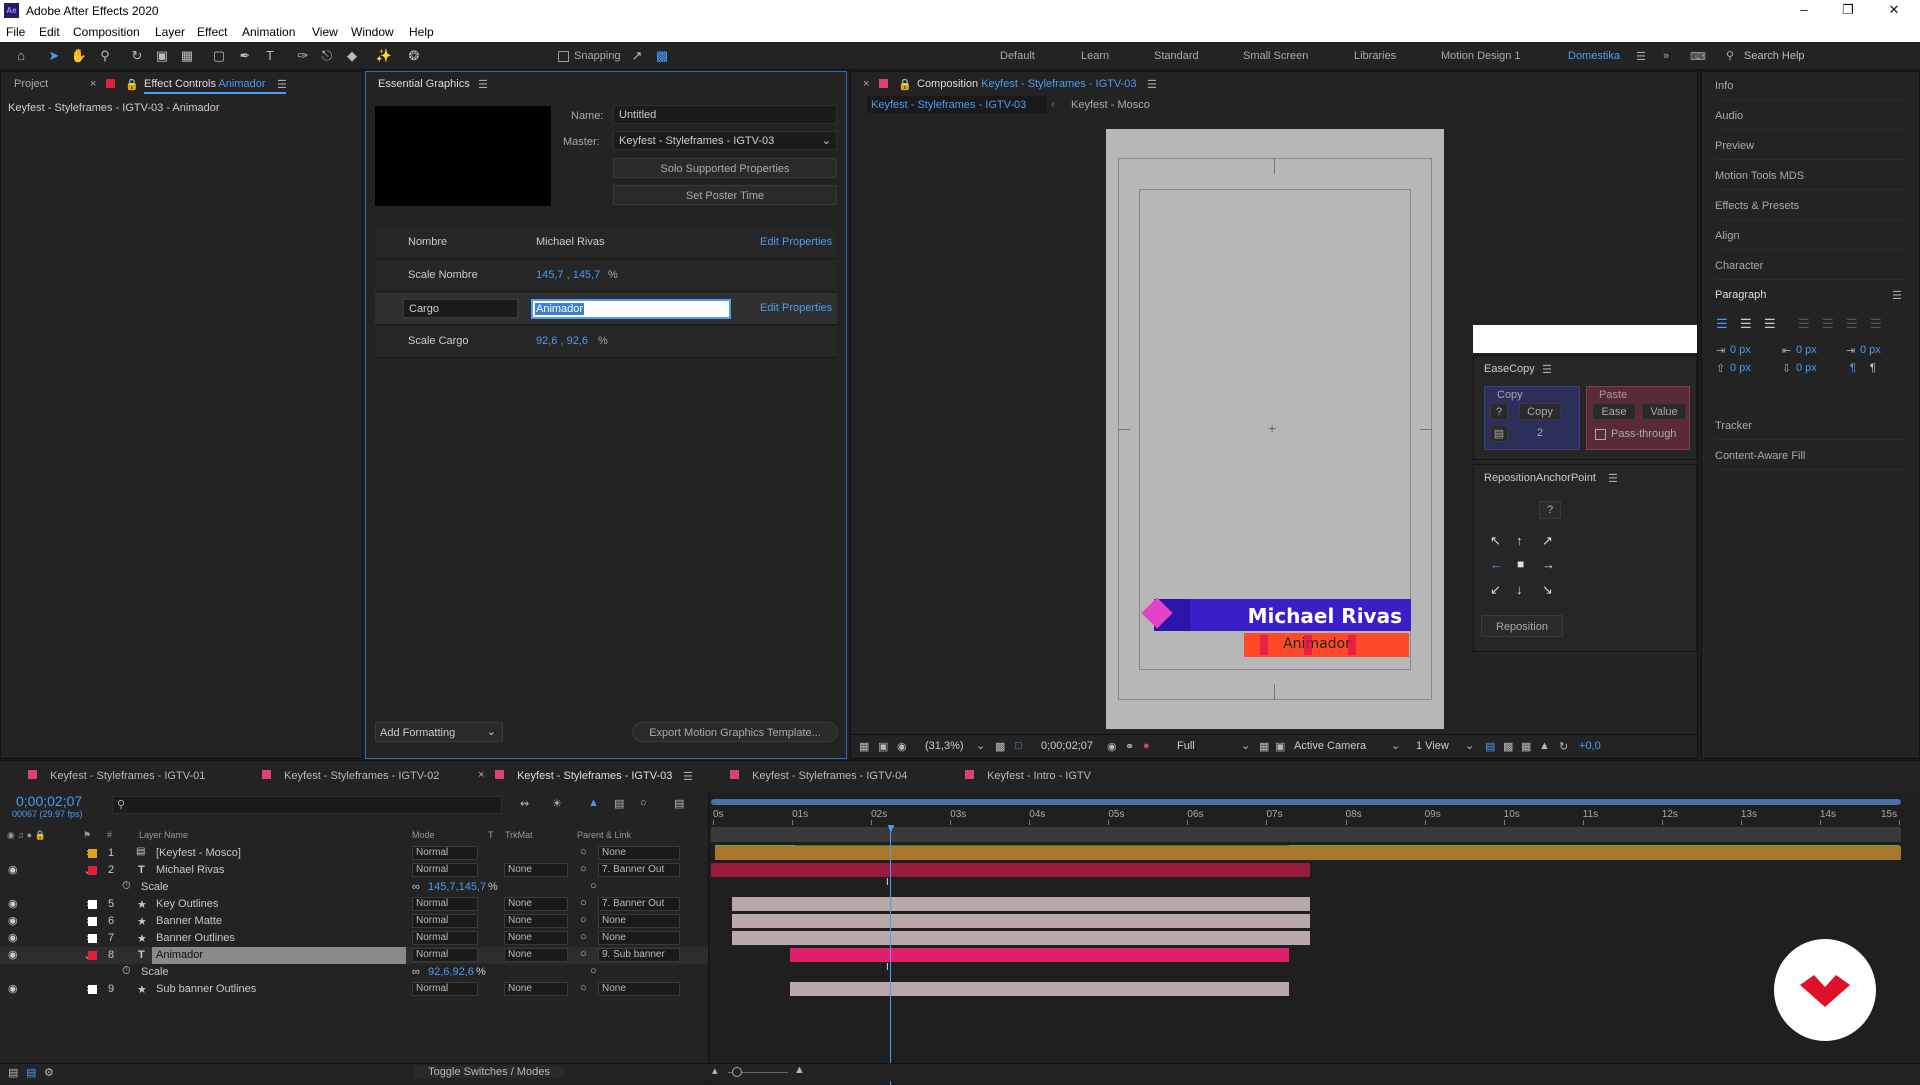 The width and height of the screenshot is (1920, 1085). Describe the element at coordinates (421, 32) in the screenshot. I see `menu-help: Help` at that location.